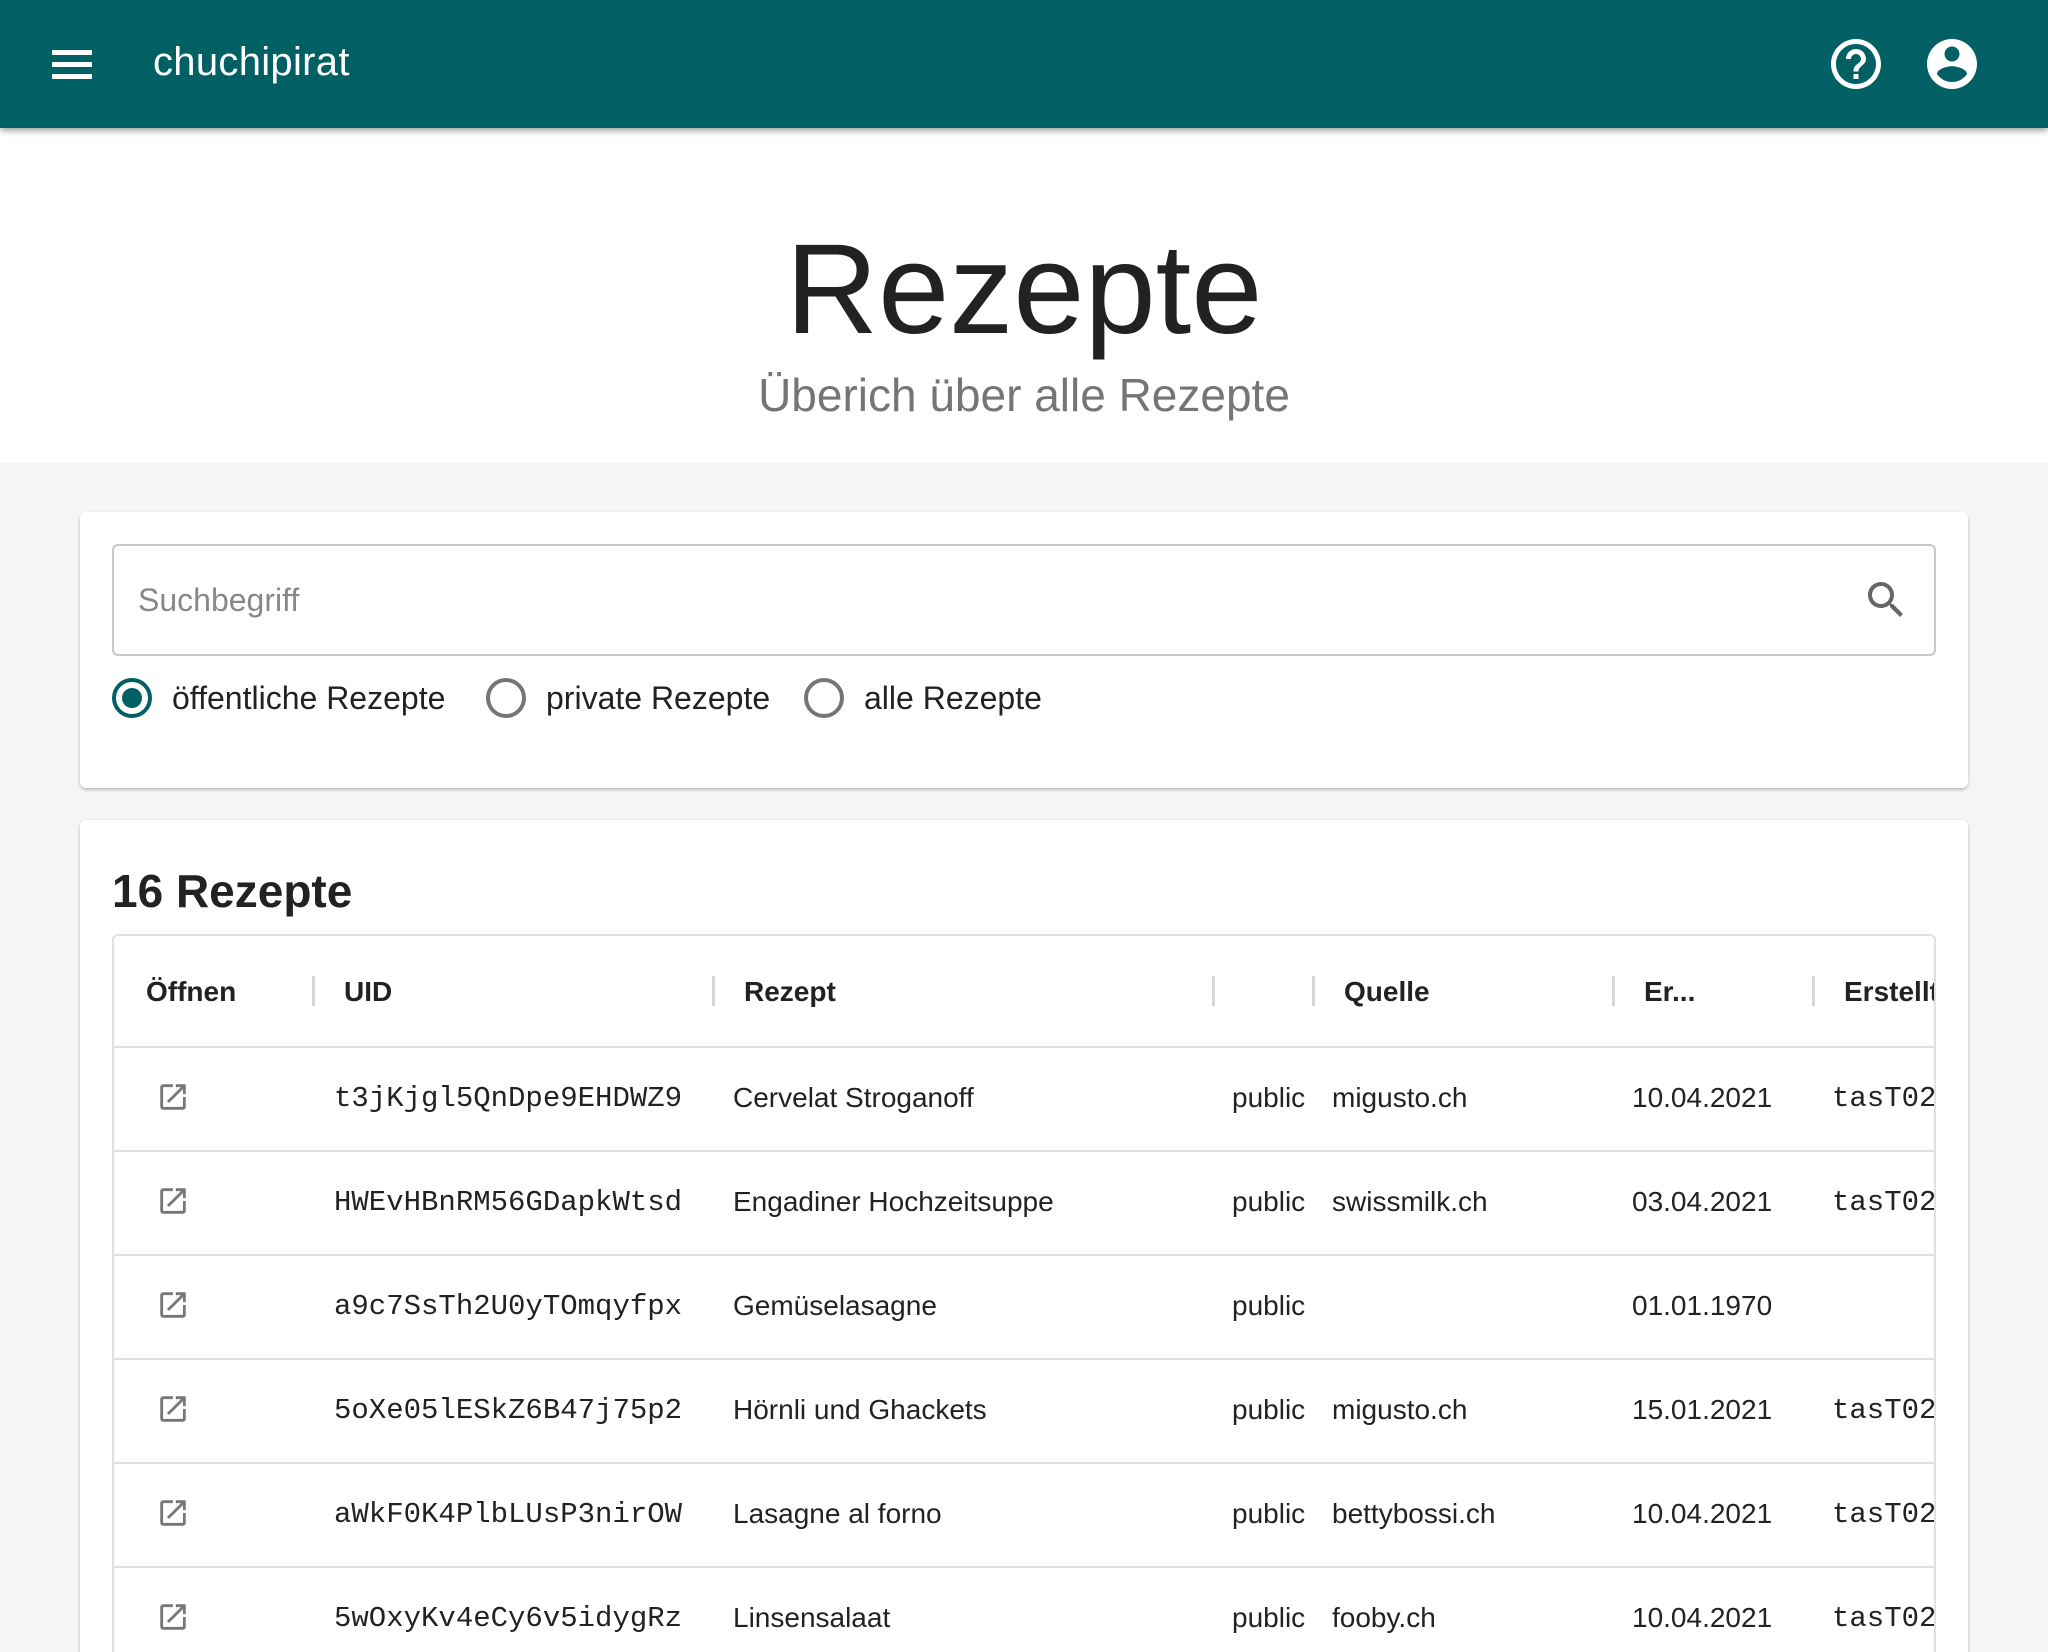 This screenshot has width=2048, height=1652. I want to click on uid-cell: 5oXe05lESkZ6B47j75p2, so click(508, 1410).